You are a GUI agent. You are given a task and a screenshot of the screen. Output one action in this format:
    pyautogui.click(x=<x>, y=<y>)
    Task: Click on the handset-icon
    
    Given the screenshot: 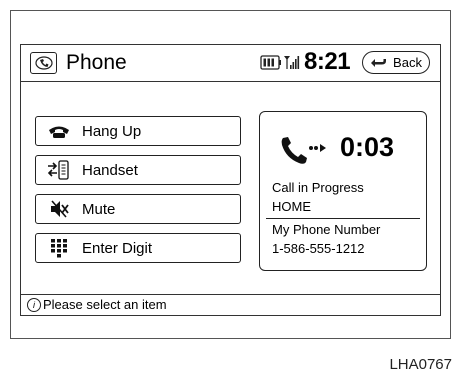 What is the action you would take?
    pyautogui.click(x=59, y=170)
    